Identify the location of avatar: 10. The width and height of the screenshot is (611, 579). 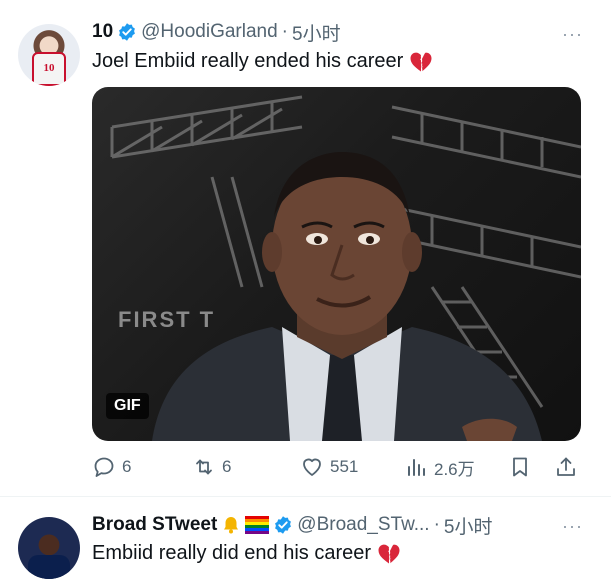
(49, 55).